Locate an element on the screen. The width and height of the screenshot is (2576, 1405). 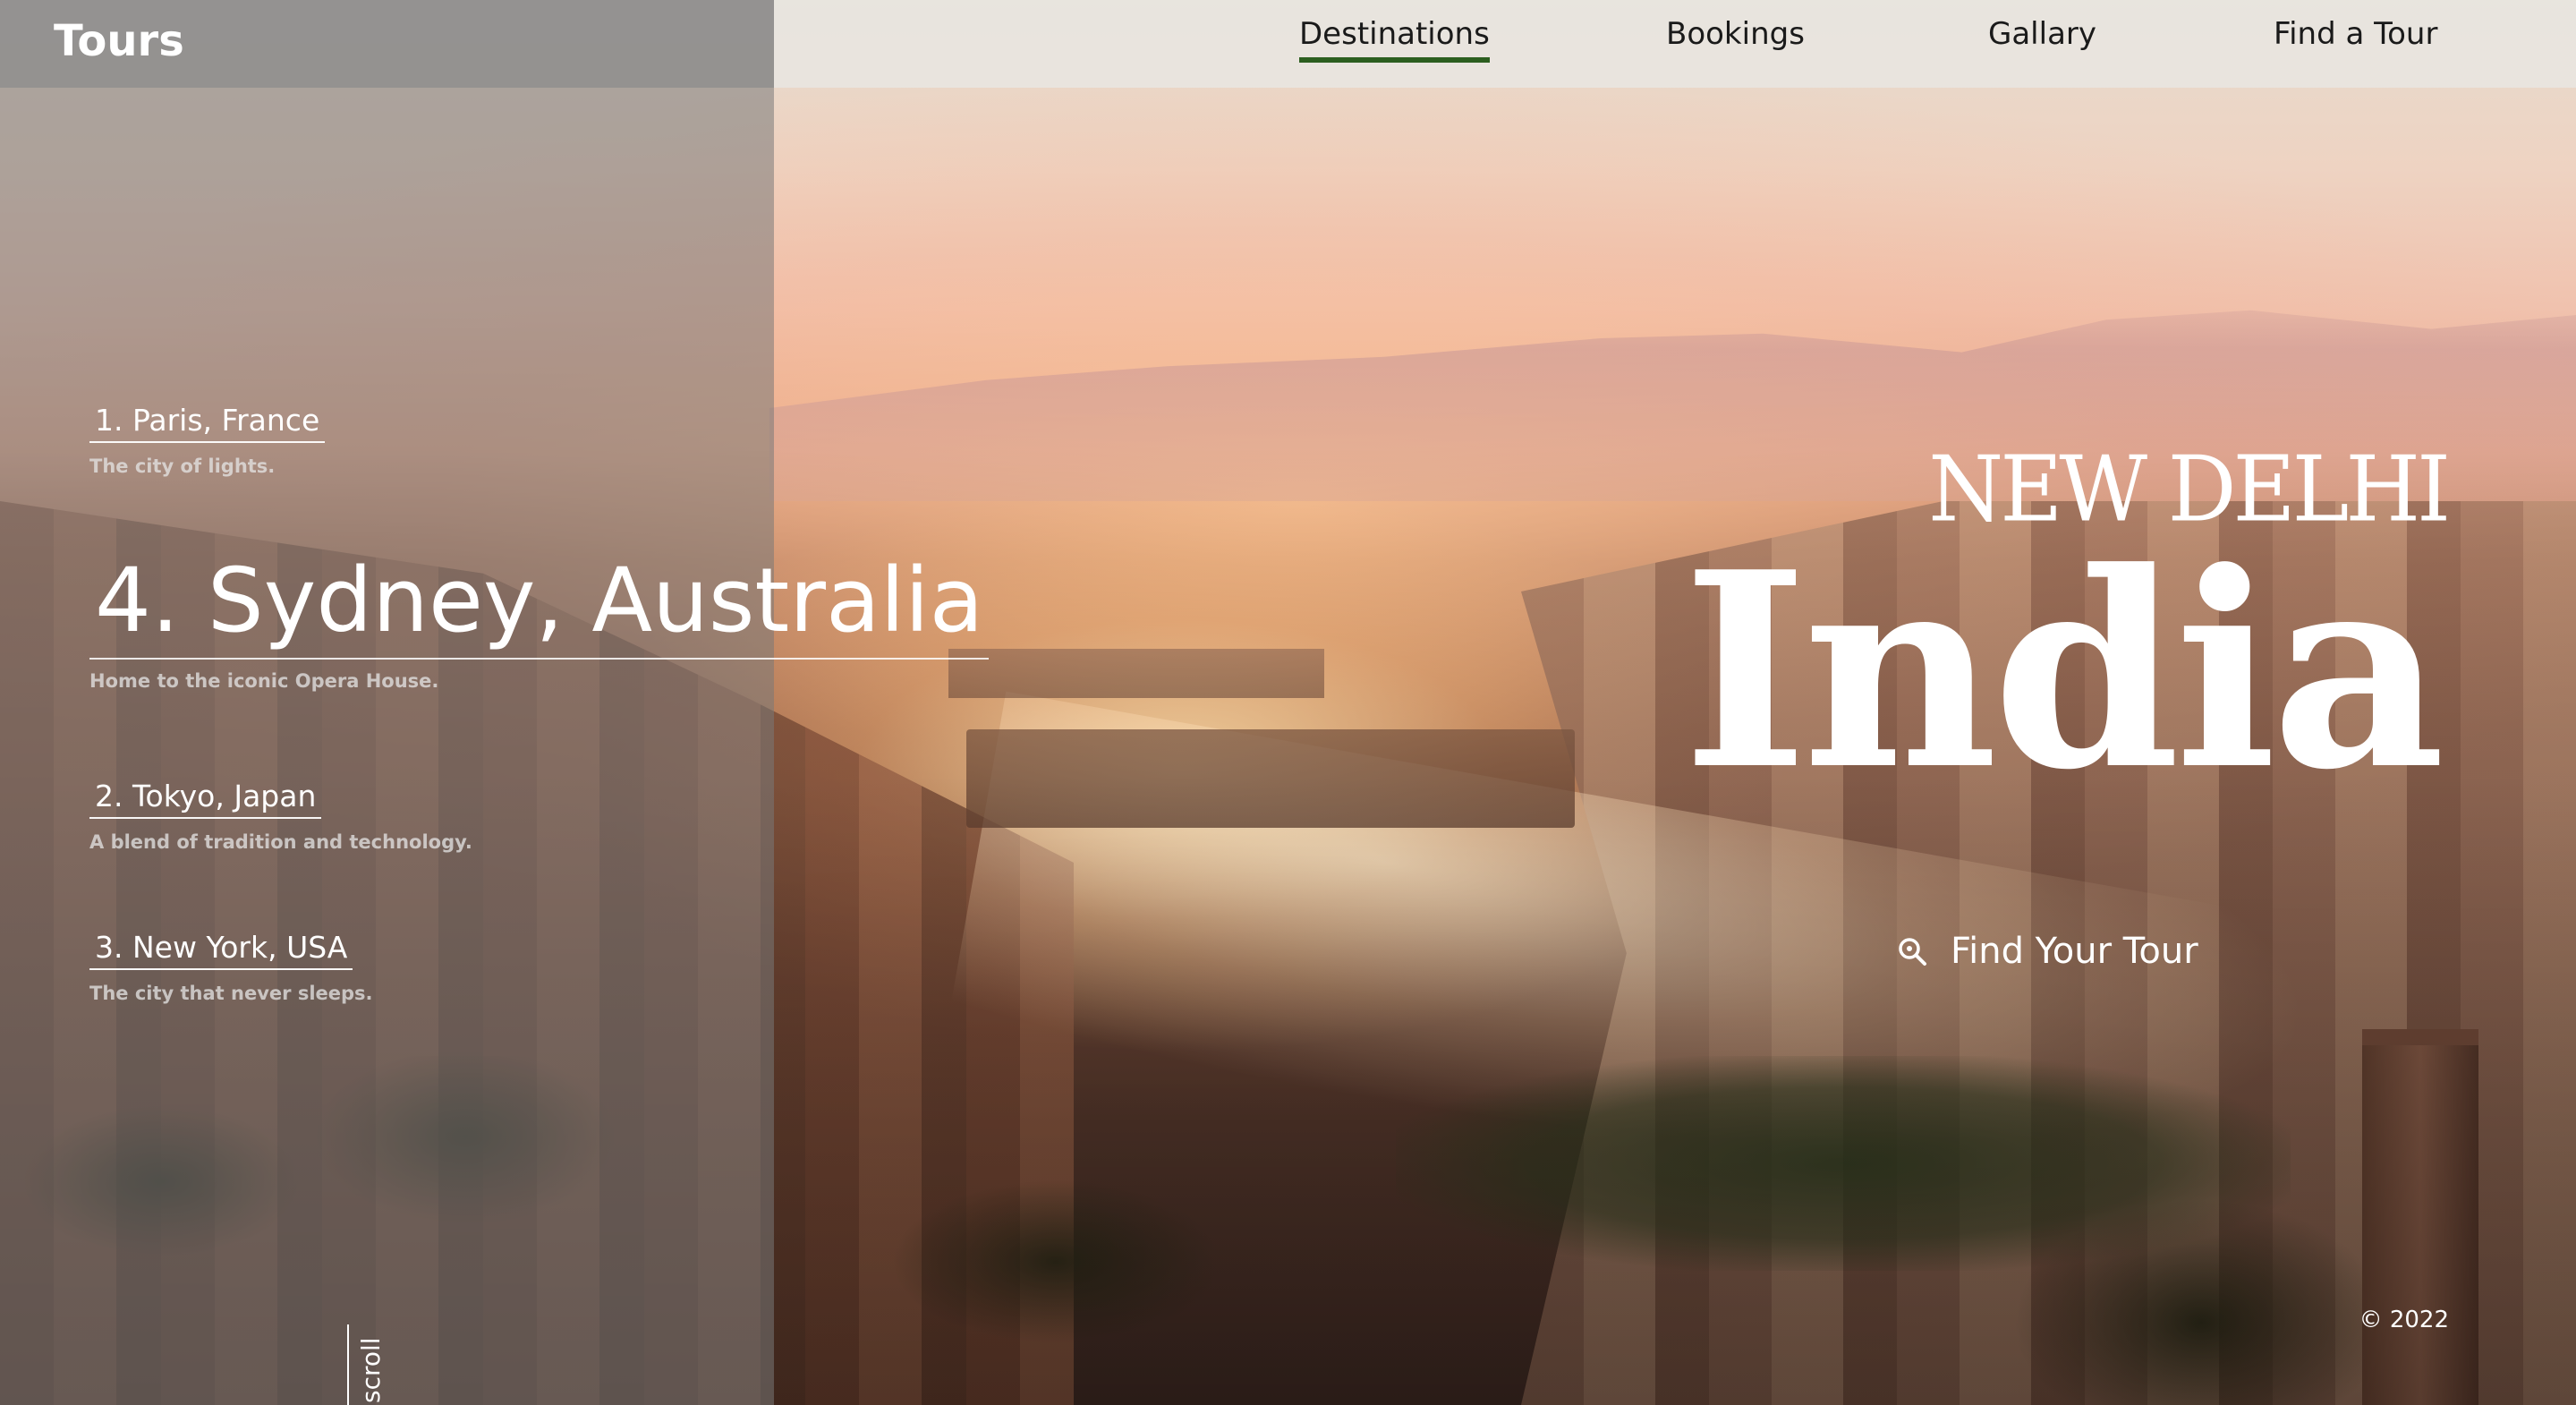
find-your-tour-button: Find Your Tour is located at coordinates (2047, 951).